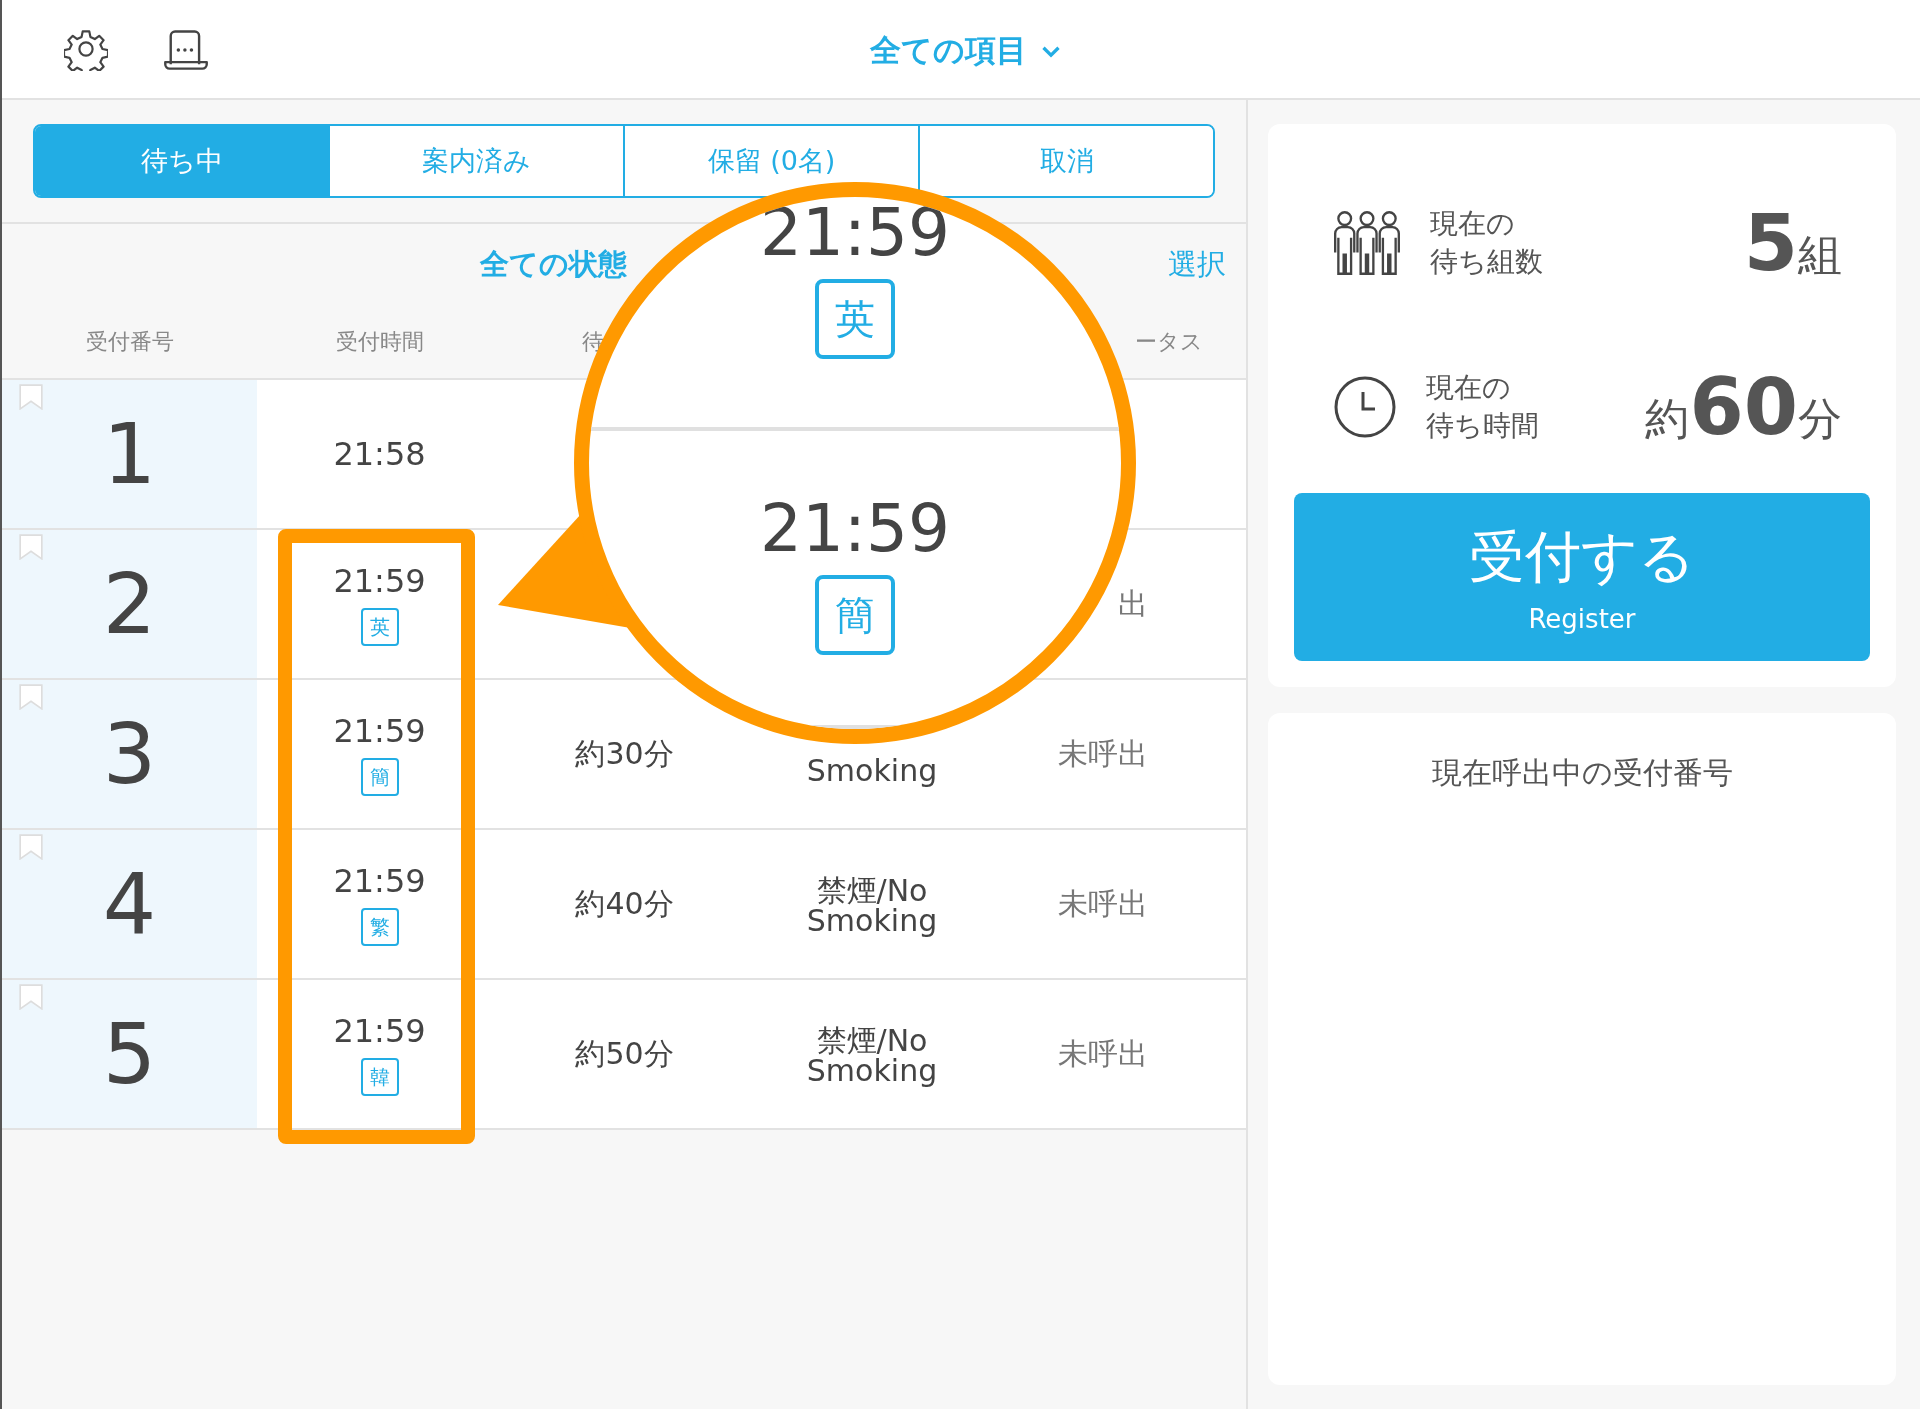 Image resolution: width=1920 pixels, height=1409 pixels. What do you see at coordinates (86, 49) in the screenshot?
I see `settings-icon` at bounding box center [86, 49].